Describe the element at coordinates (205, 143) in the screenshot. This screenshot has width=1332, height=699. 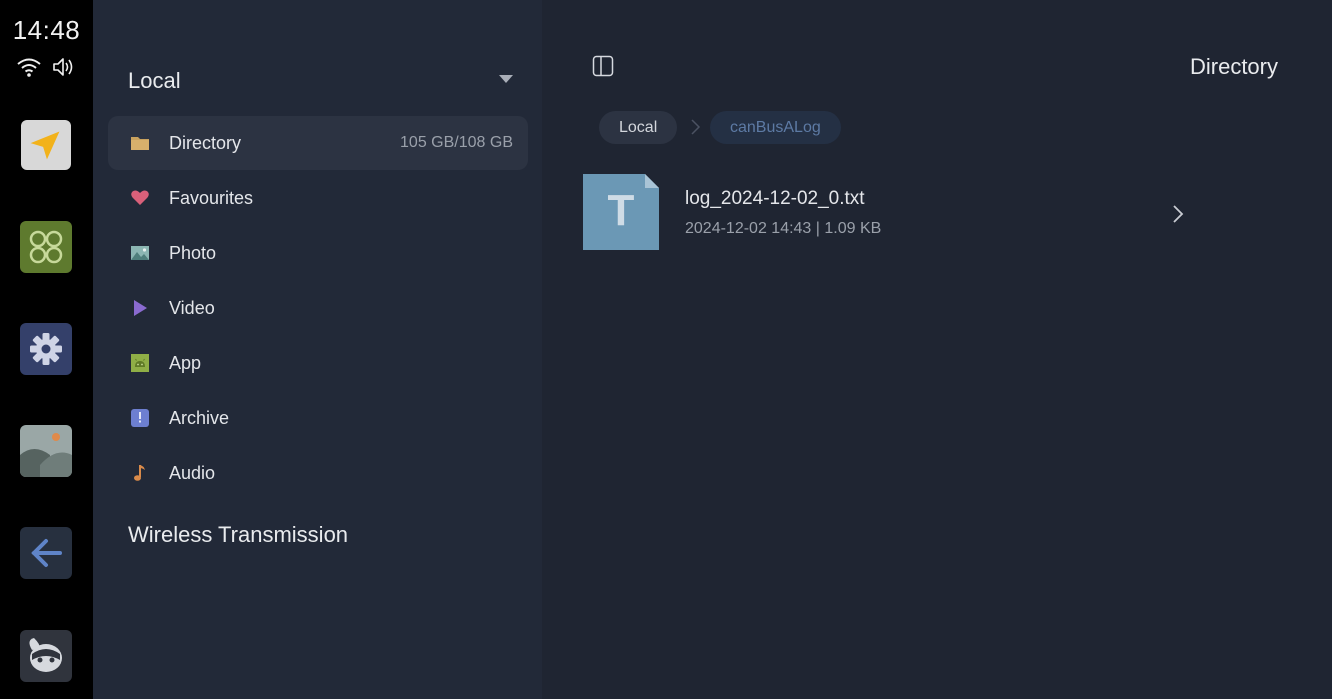
I see `sidebar-item-label: Directory` at that location.